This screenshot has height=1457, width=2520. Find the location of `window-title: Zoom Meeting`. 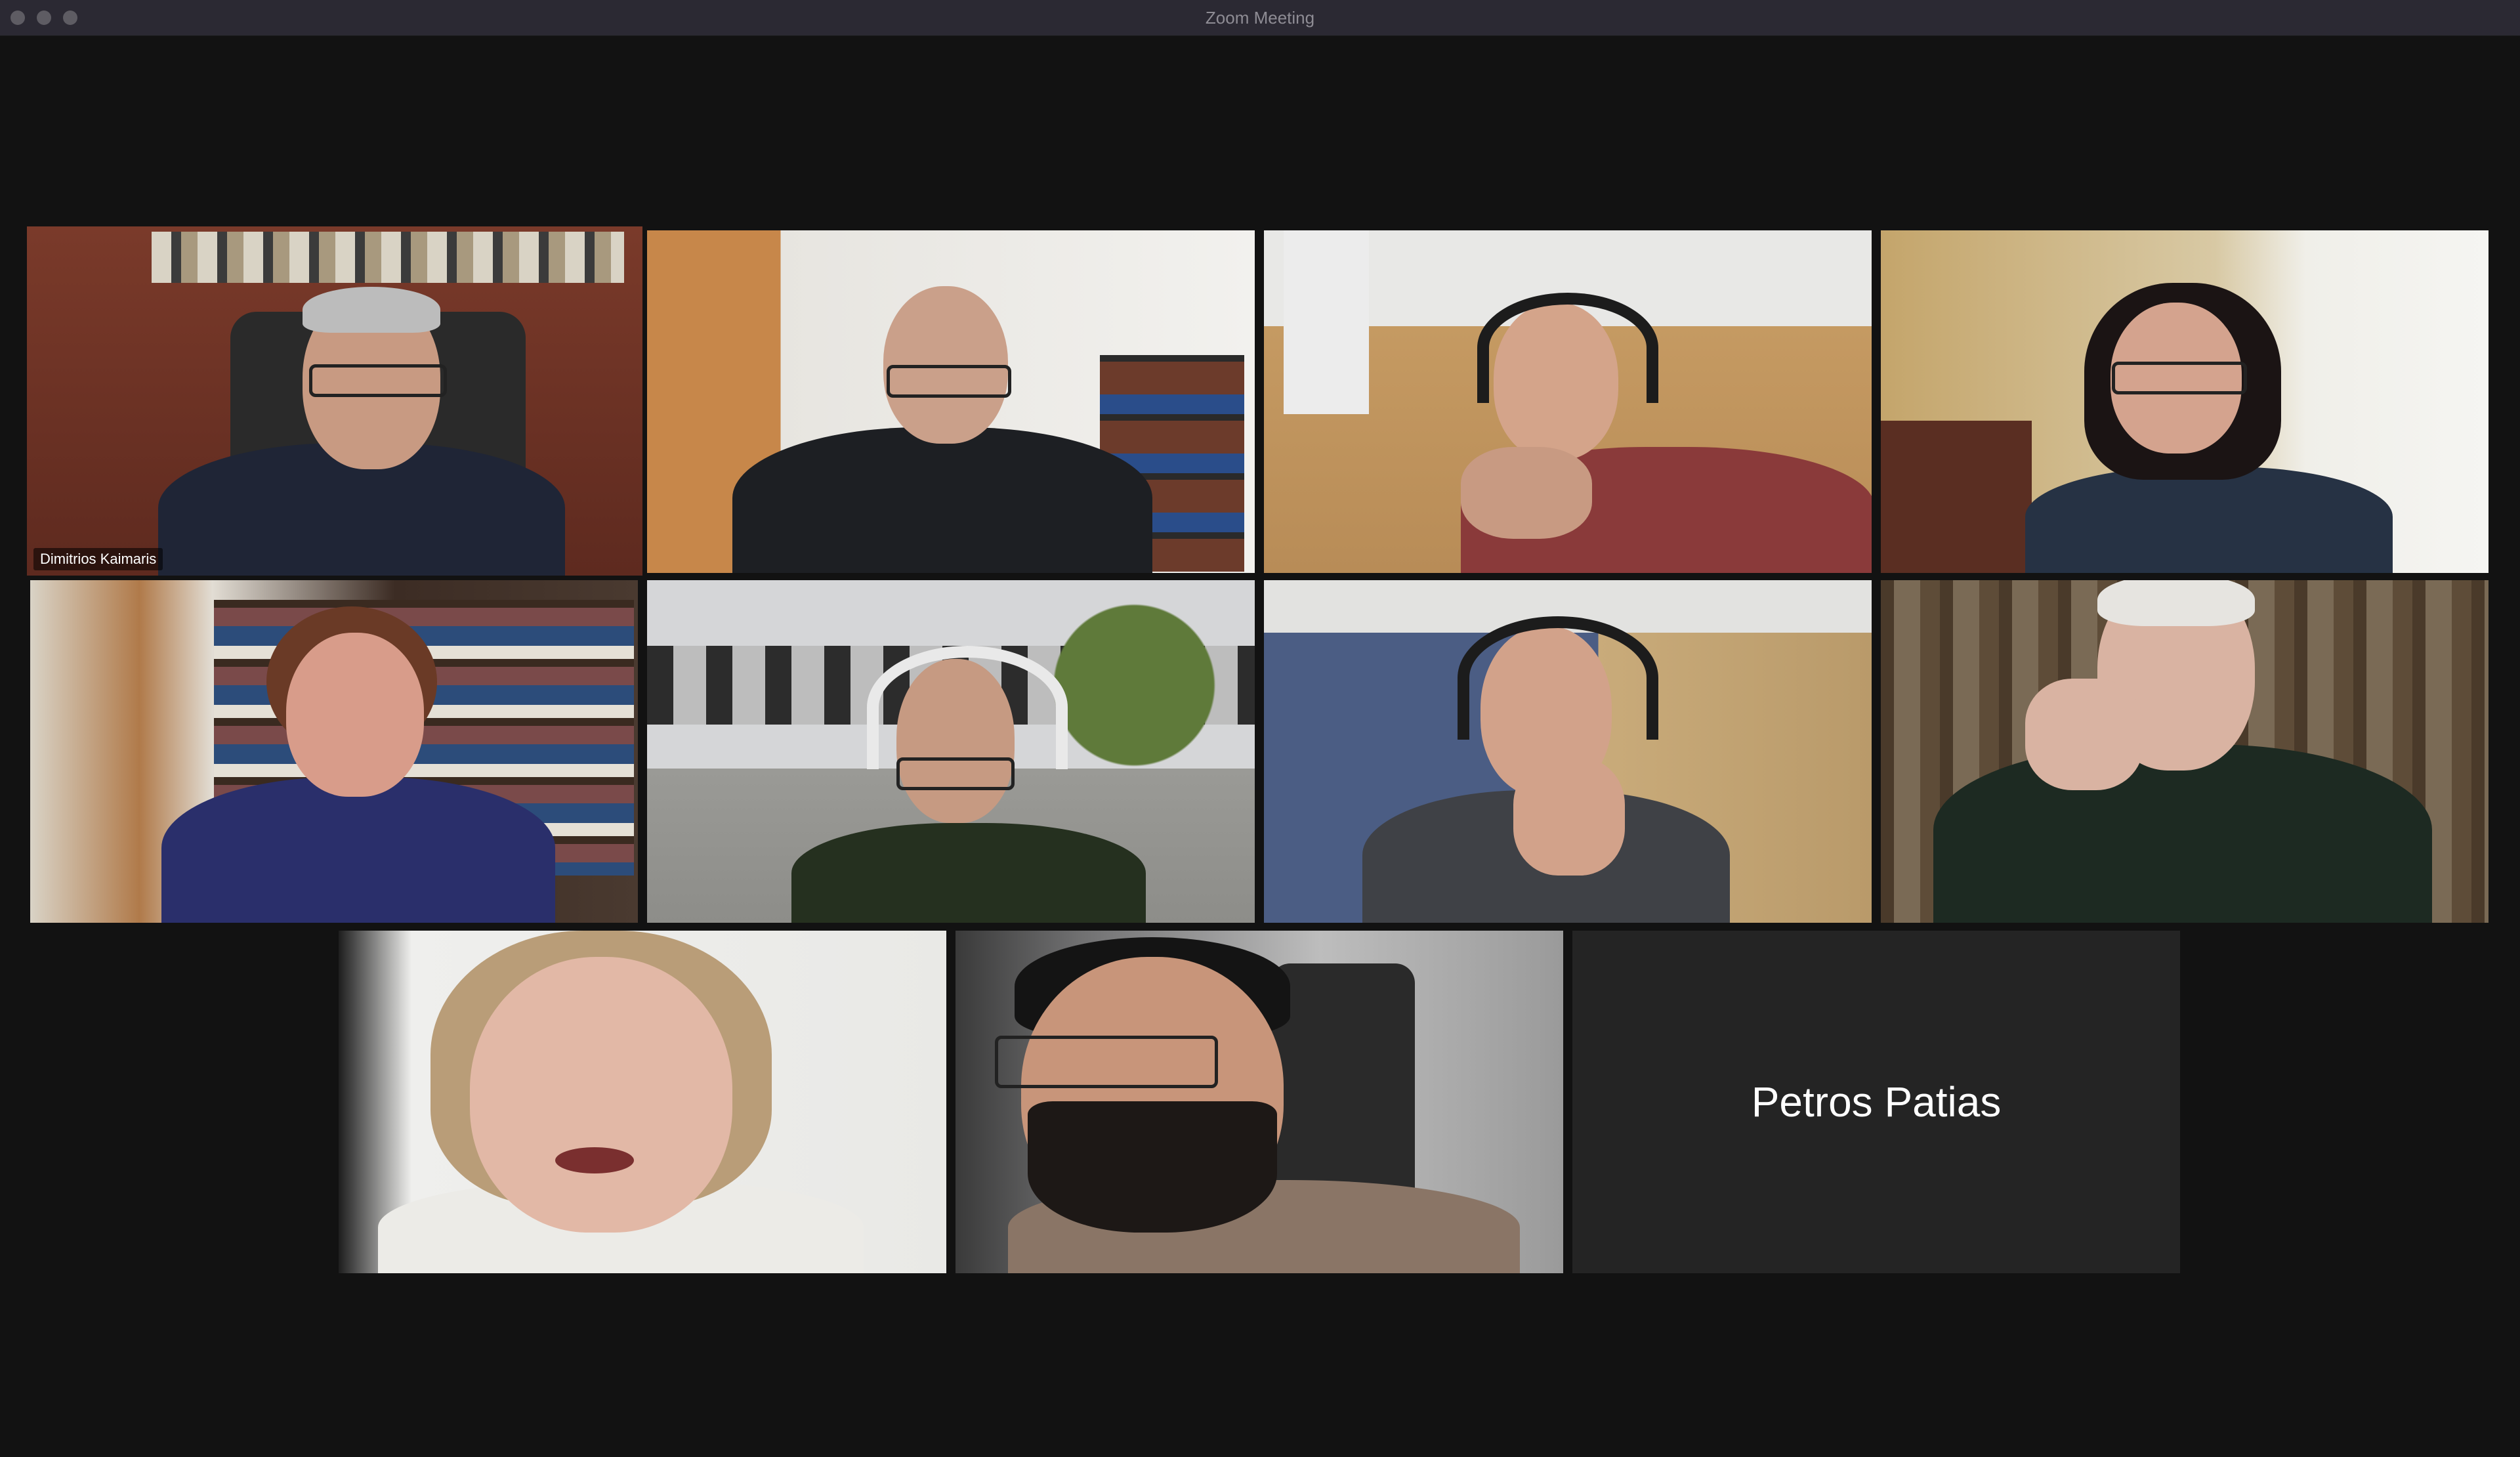

window-title: Zoom Meeting is located at coordinates (1260, 18).